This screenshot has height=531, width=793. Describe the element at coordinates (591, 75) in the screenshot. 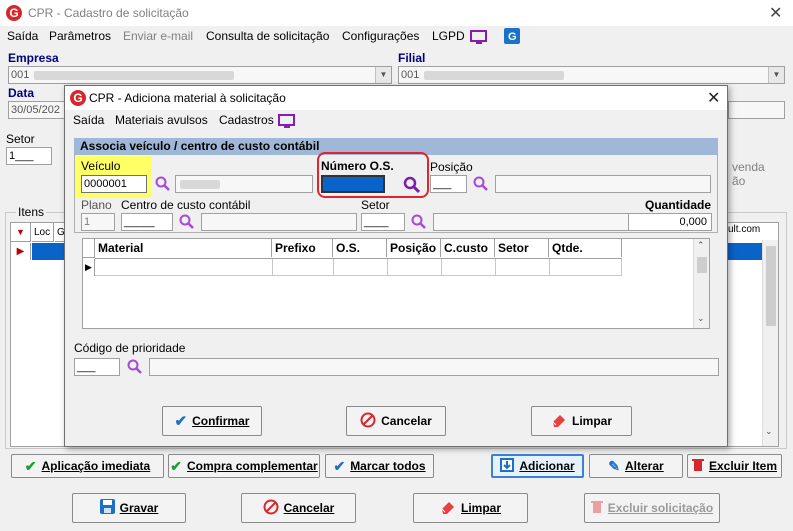

I see `filial-combo: 001` at that location.